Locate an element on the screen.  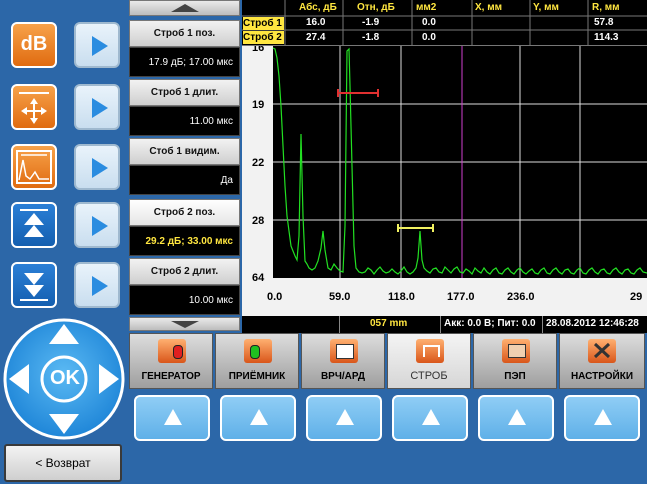
chevron-up-icon is located at coordinates (185, 8).